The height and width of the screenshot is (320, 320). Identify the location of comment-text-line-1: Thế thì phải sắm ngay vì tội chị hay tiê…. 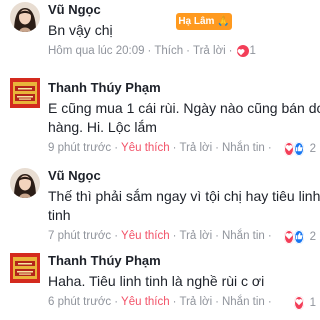
(184, 196).